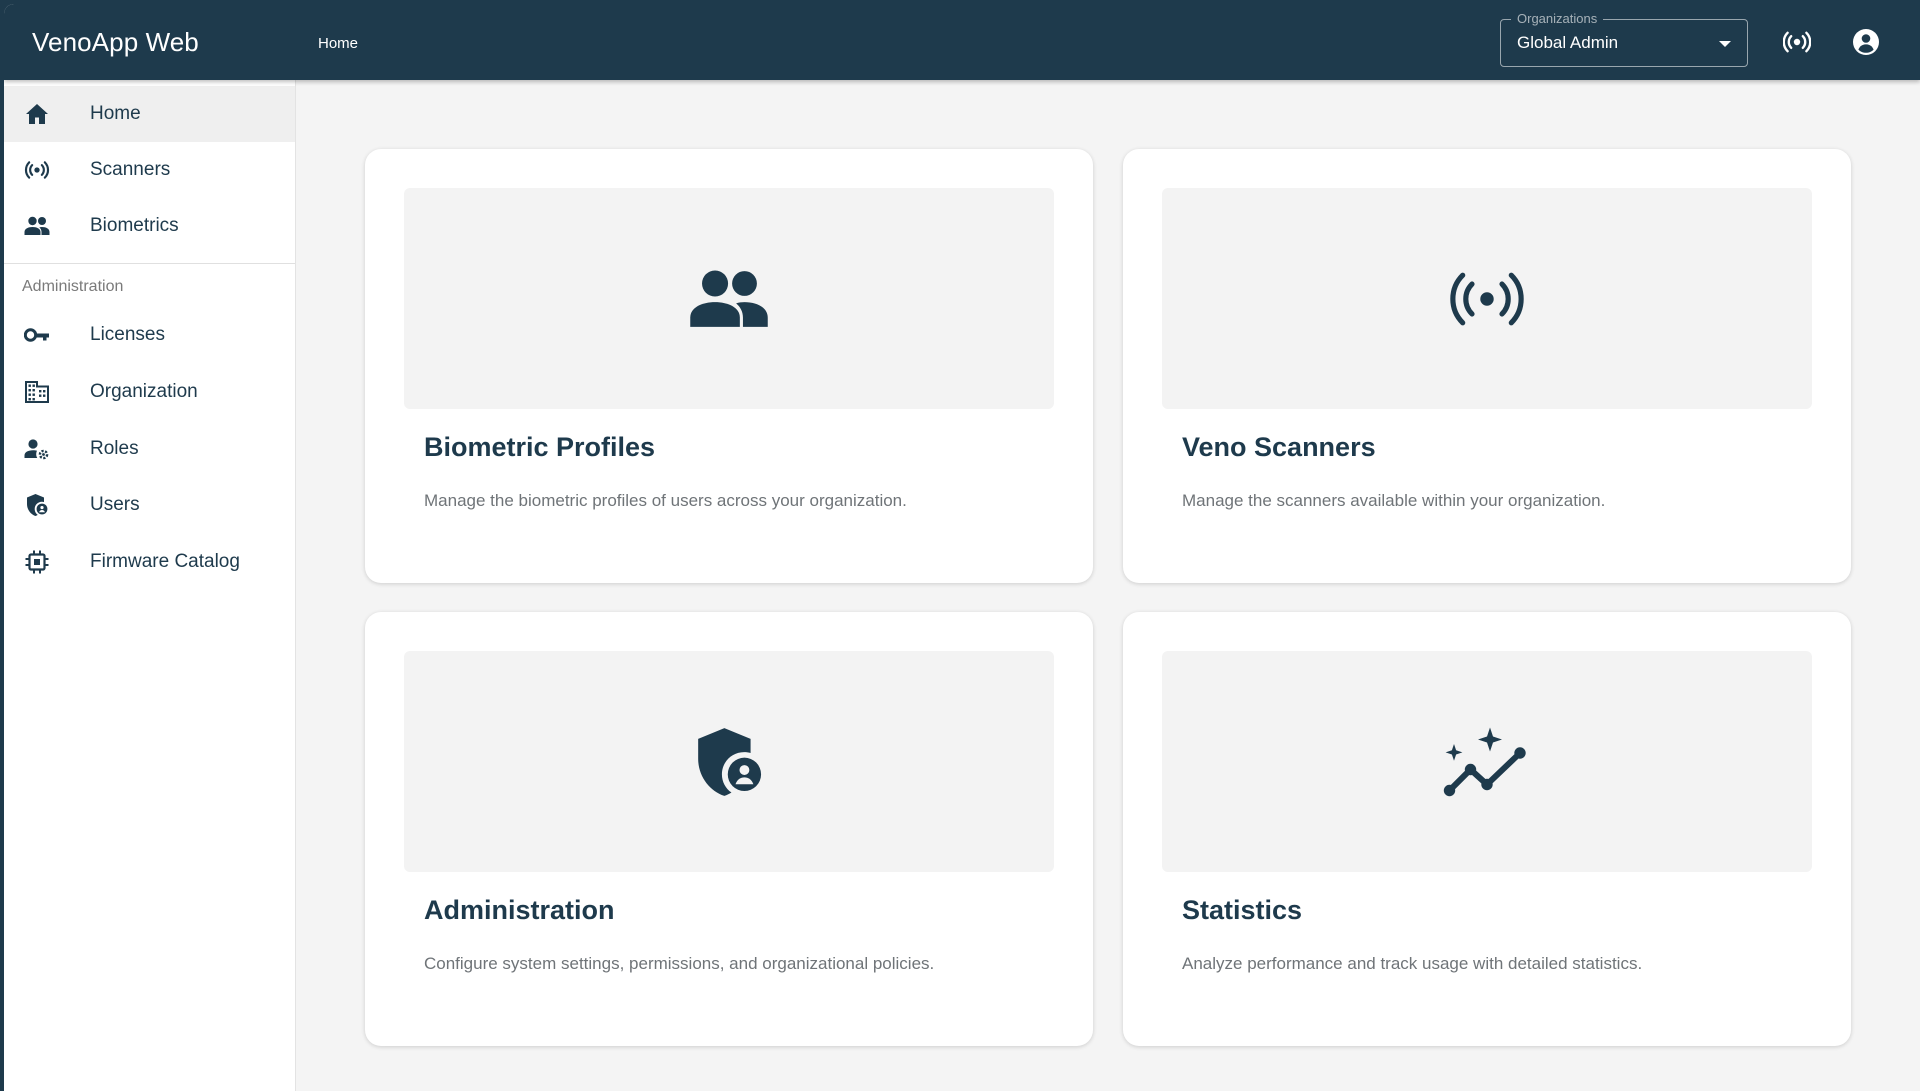 Image resolution: width=1920 pixels, height=1091 pixels. Describe the element at coordinates (37, 335) in the screenshot. I see `key-icon` at that location.